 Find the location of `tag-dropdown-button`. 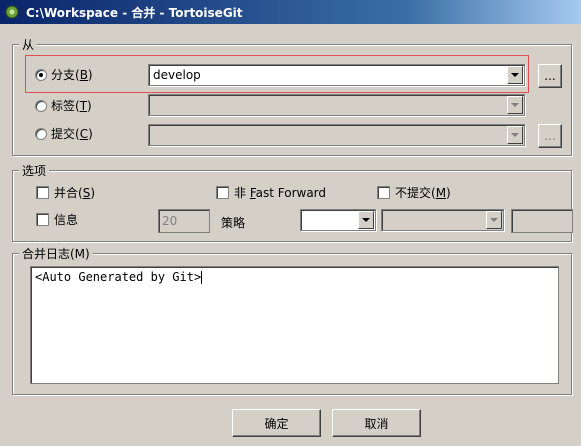

tag-dropdown-button is located at coordinates (515, 105).